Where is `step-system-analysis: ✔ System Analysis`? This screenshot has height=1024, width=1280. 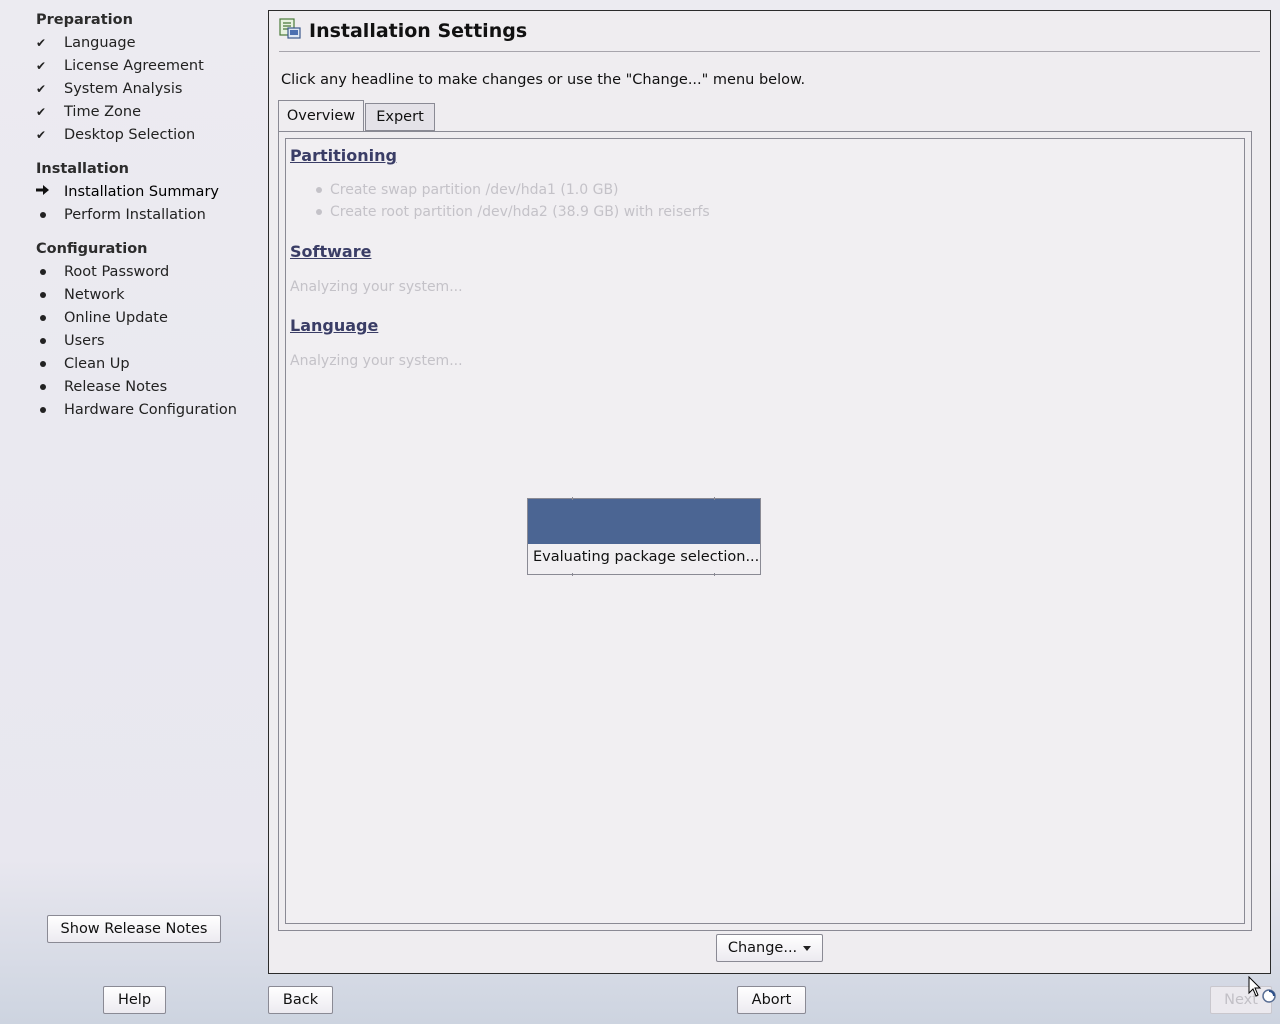 step-system-analysis: ✔ System Analysis is located at coordinates (109, 89).